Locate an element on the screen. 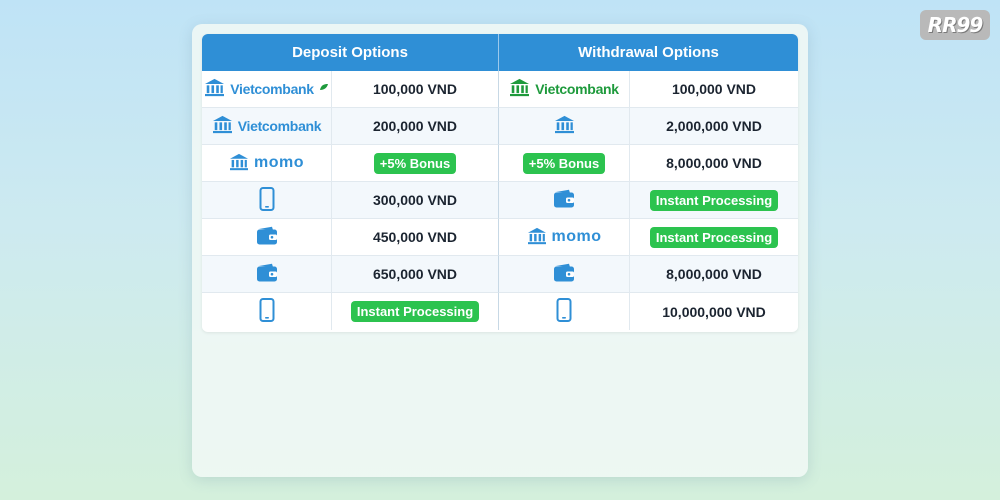 This screenshot has height=500, width=1000. withdraw-method-name: Vietcombank is located at coordinates (577, 89).